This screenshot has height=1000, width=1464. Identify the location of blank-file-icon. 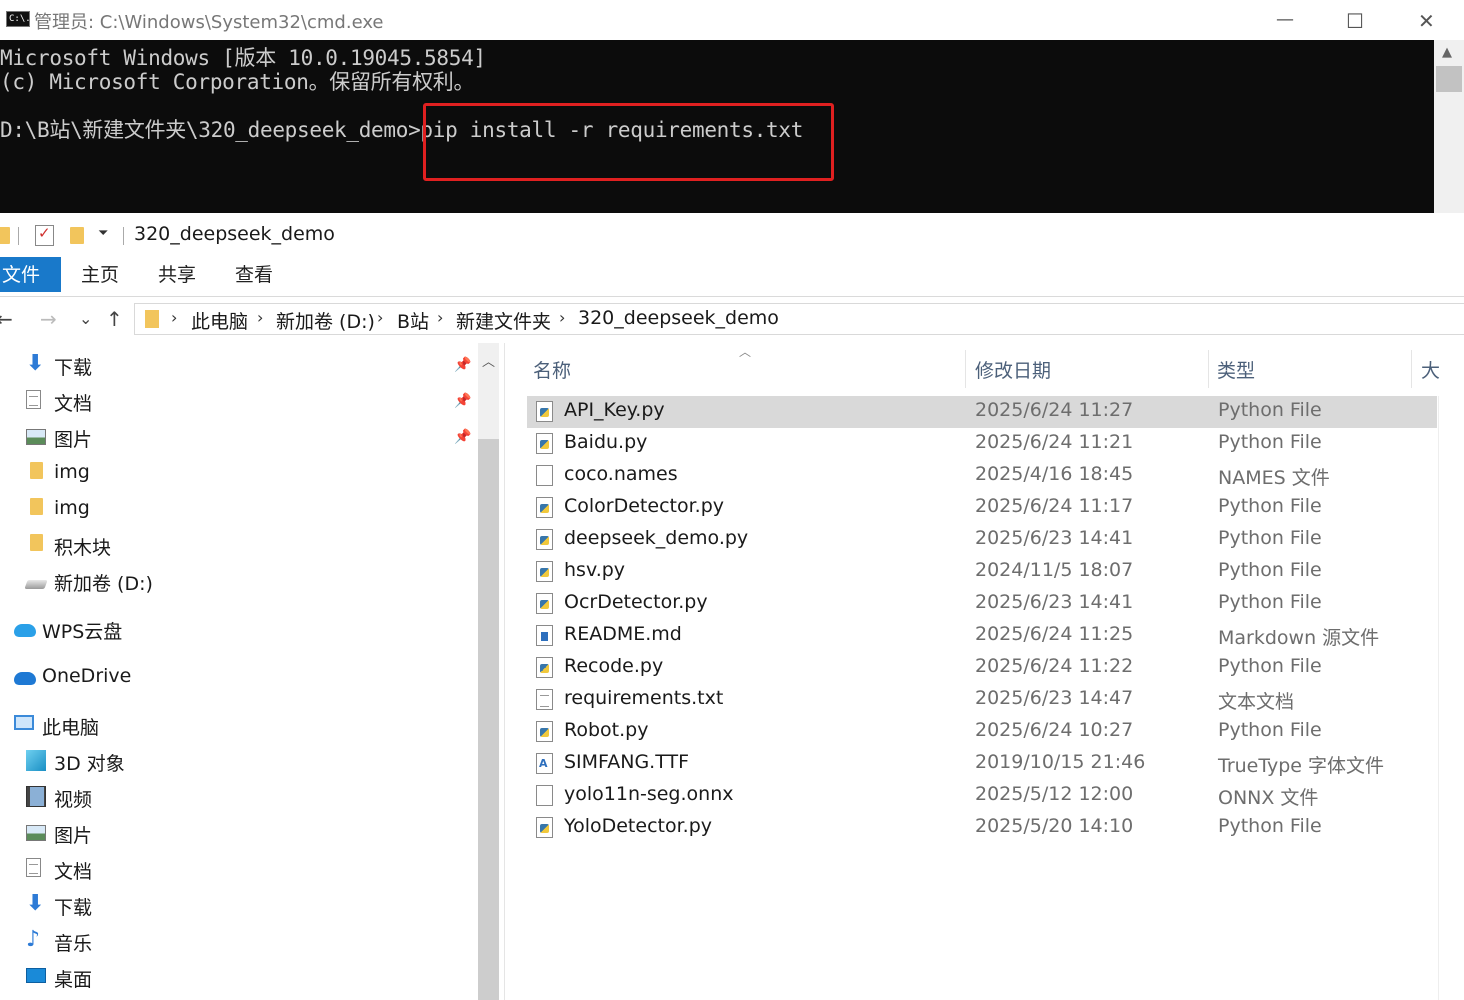
(544, 475).